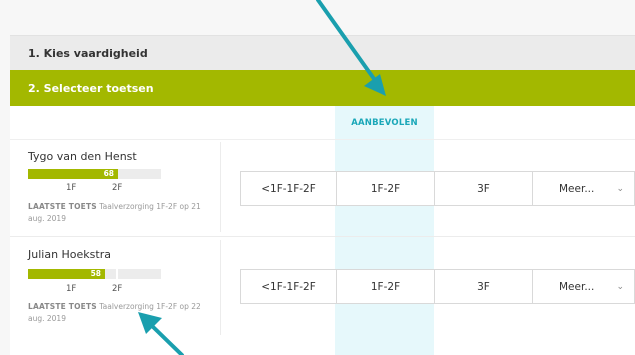  Describe the element at coordinates (69, 254) in the screenshot. I see `student-name: Julian Hoekstra` at that location.